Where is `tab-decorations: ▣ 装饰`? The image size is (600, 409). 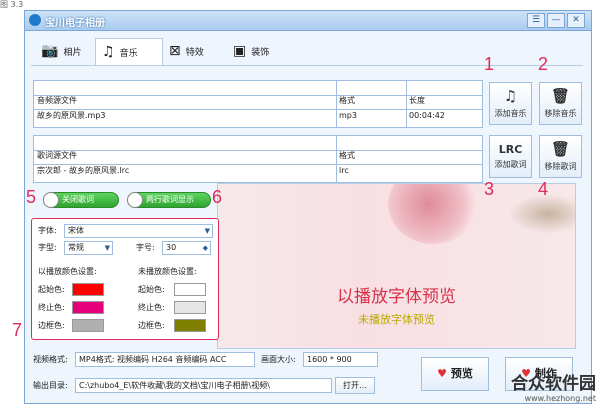
tab-decorations: ▣ 装饰 is located at coordinates (251, 51).